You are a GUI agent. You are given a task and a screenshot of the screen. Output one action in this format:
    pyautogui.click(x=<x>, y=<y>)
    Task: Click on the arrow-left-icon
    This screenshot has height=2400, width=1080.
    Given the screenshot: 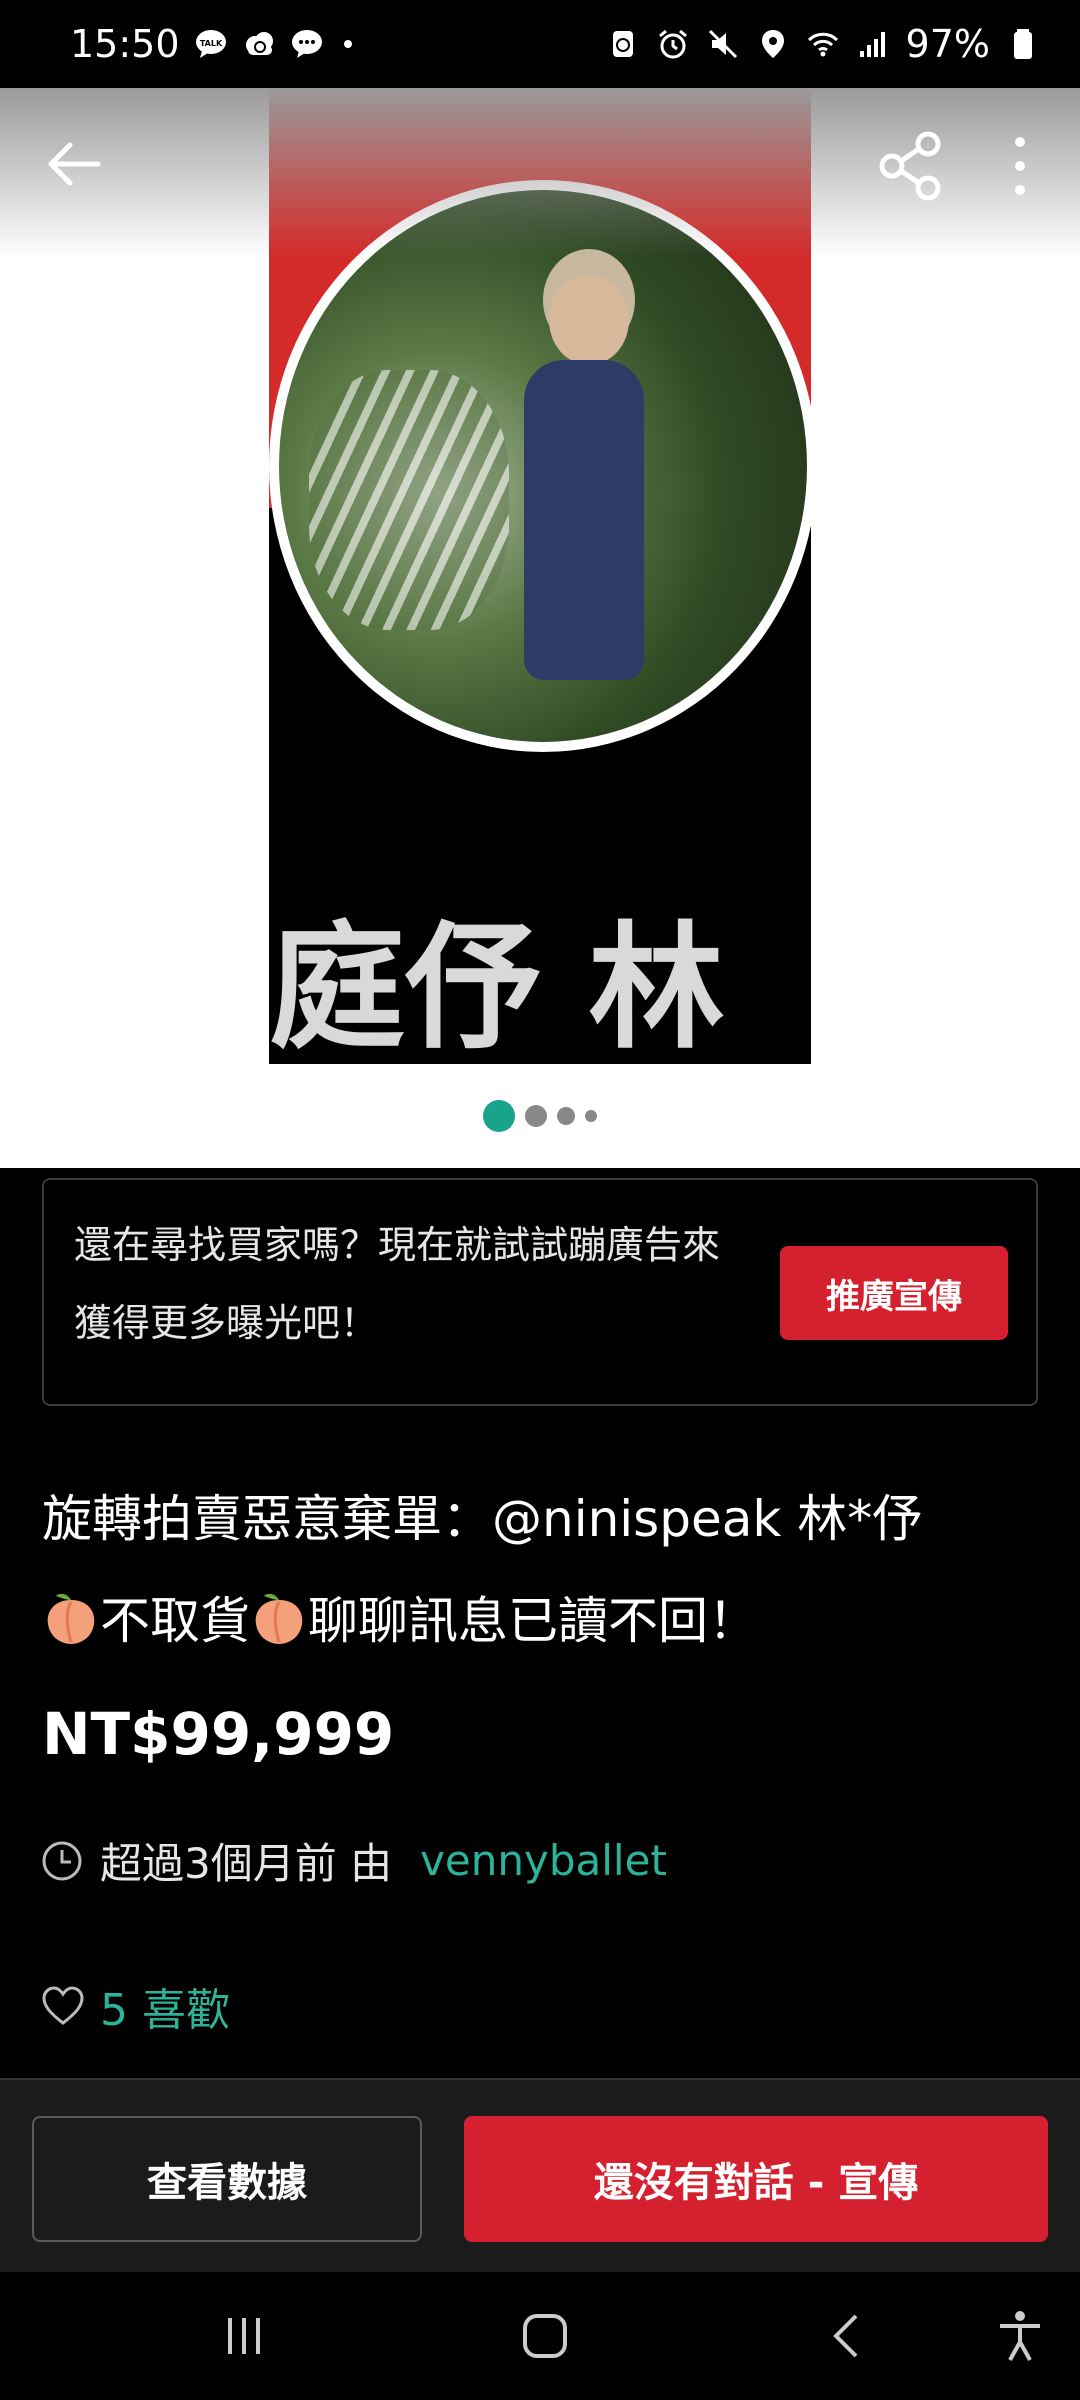 What is the action you would take?
    pyautogui.click(x=74, y=164)
    